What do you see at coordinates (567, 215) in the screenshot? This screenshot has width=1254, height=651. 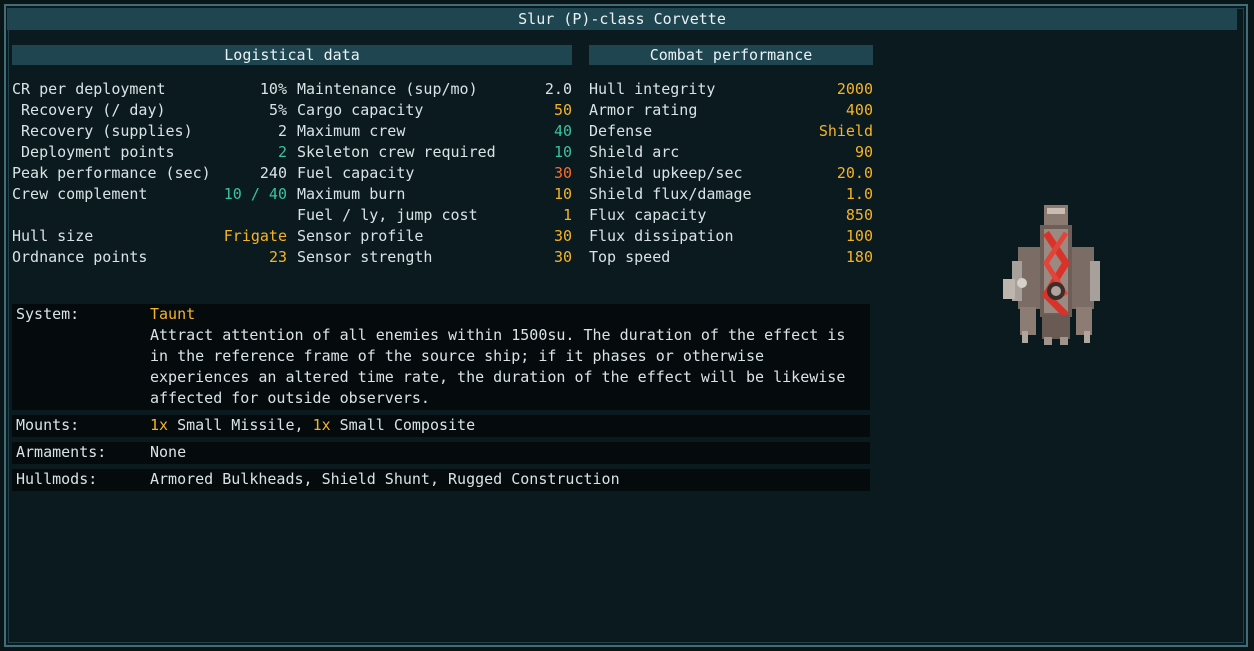 I see `stat-value: 1` at bounding box center [567, 215].